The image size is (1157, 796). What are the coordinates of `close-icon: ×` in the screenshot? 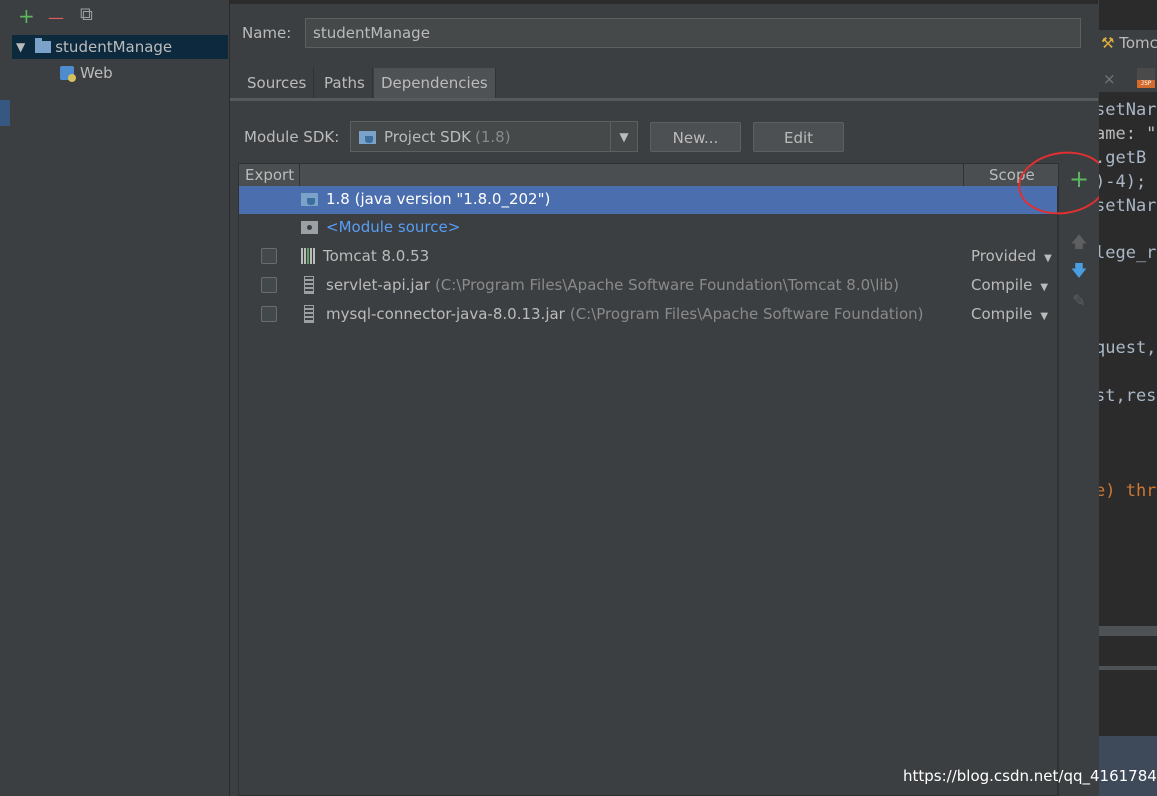 It's located at (1109, 79).